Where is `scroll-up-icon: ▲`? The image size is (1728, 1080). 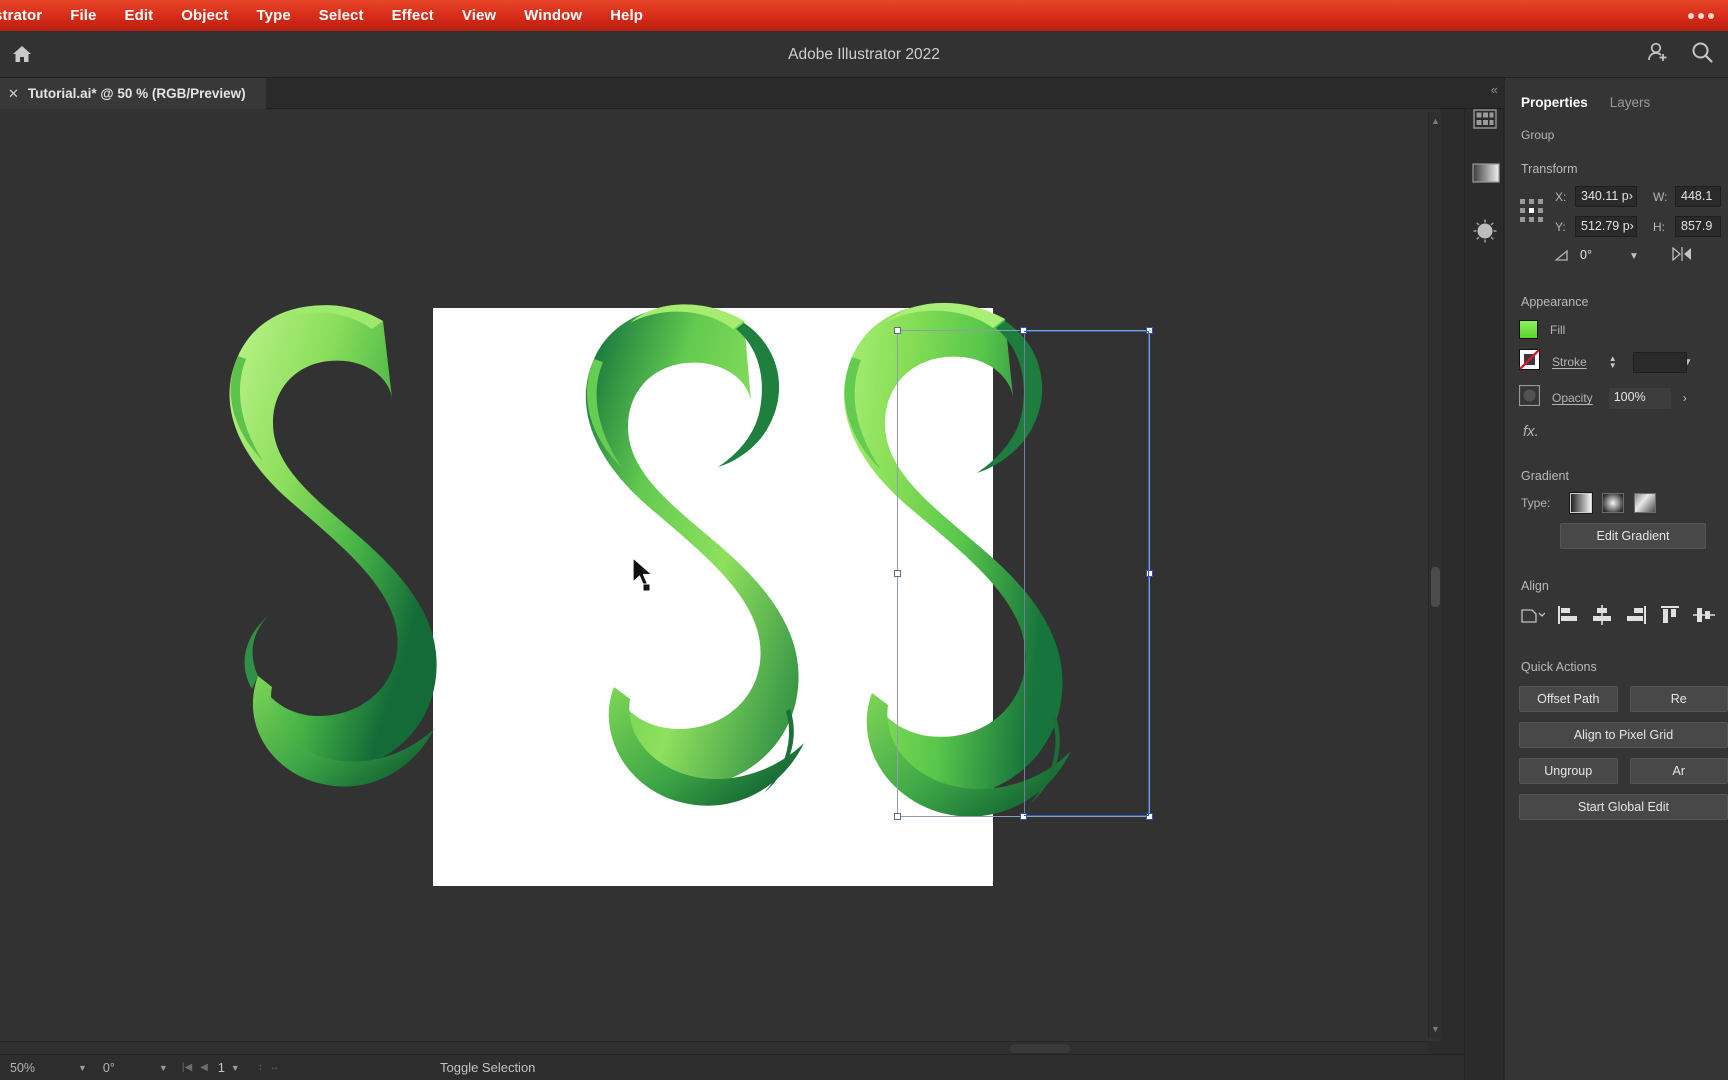
scroll-up-icon: ▲ is located at coordinates (1435, 121).